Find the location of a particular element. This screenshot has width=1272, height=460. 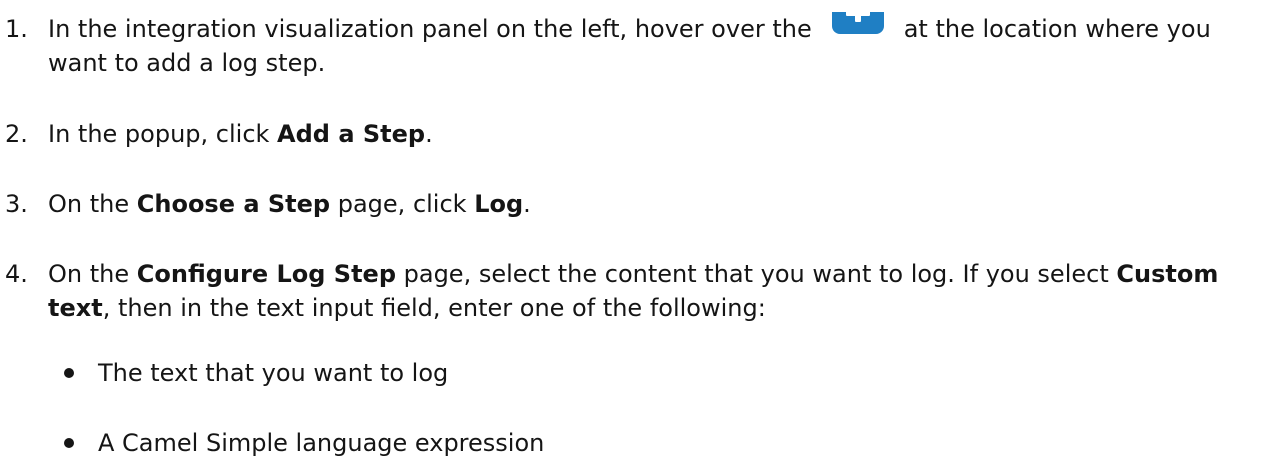

step-number: 1. is located at coordinates (16, 29).